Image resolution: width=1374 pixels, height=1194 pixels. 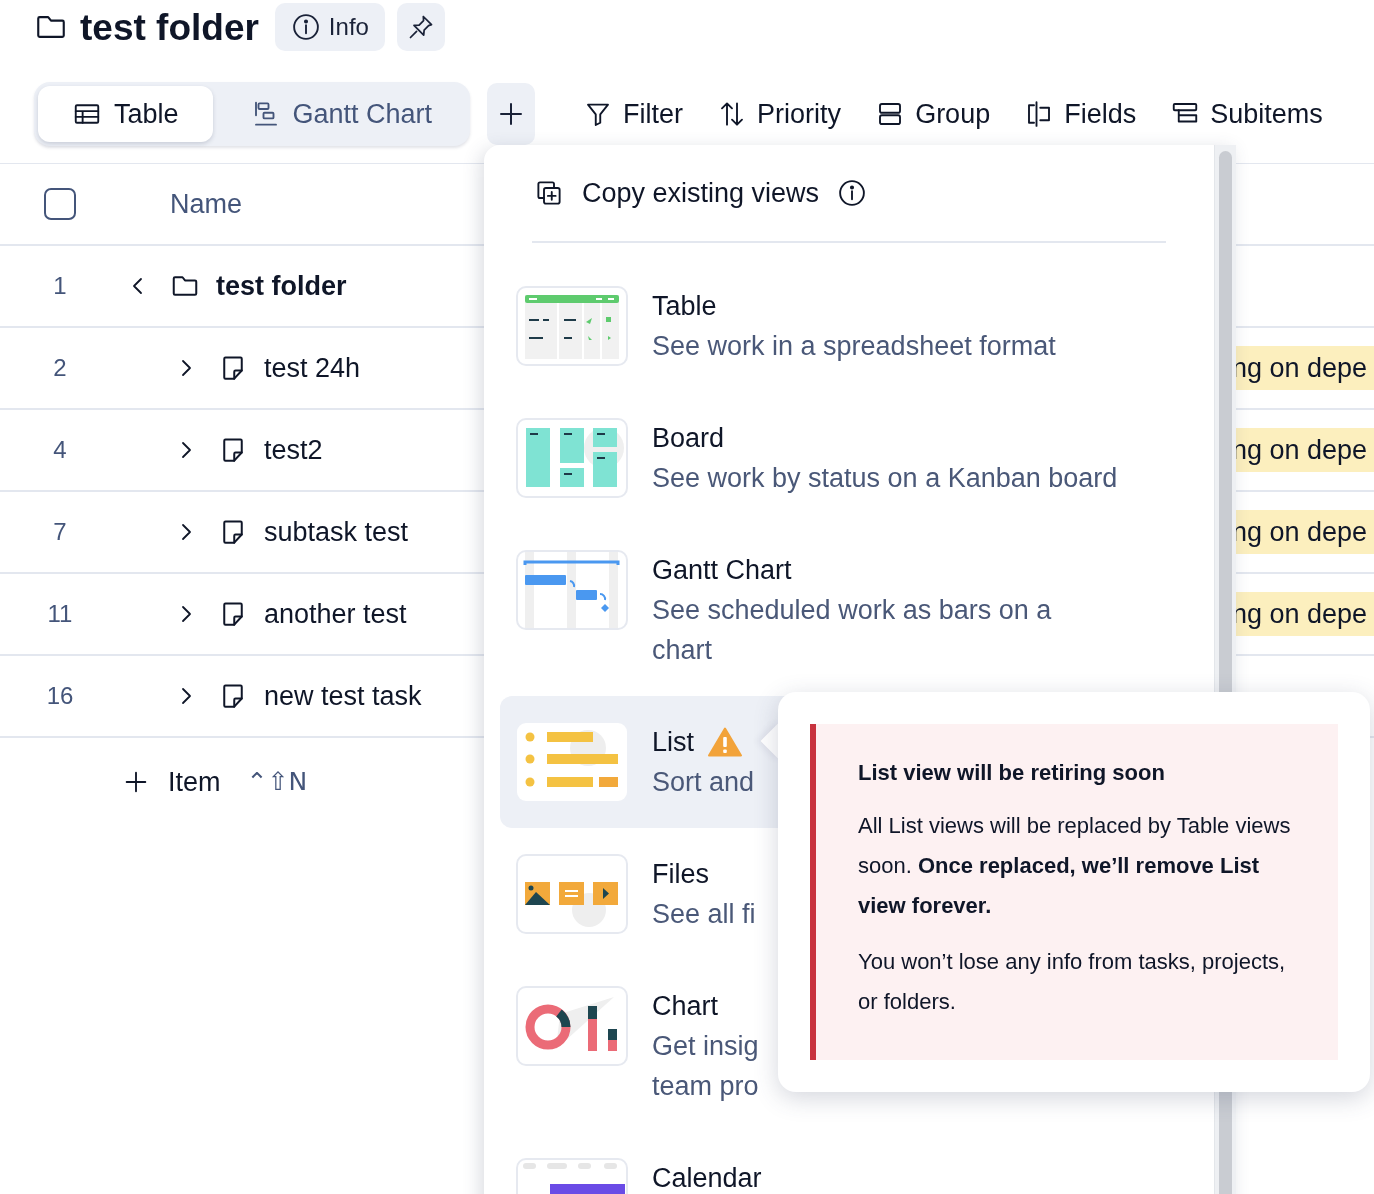 I want to click on view-description: See scheduled work as bars on a, so click(x=852, y=610).